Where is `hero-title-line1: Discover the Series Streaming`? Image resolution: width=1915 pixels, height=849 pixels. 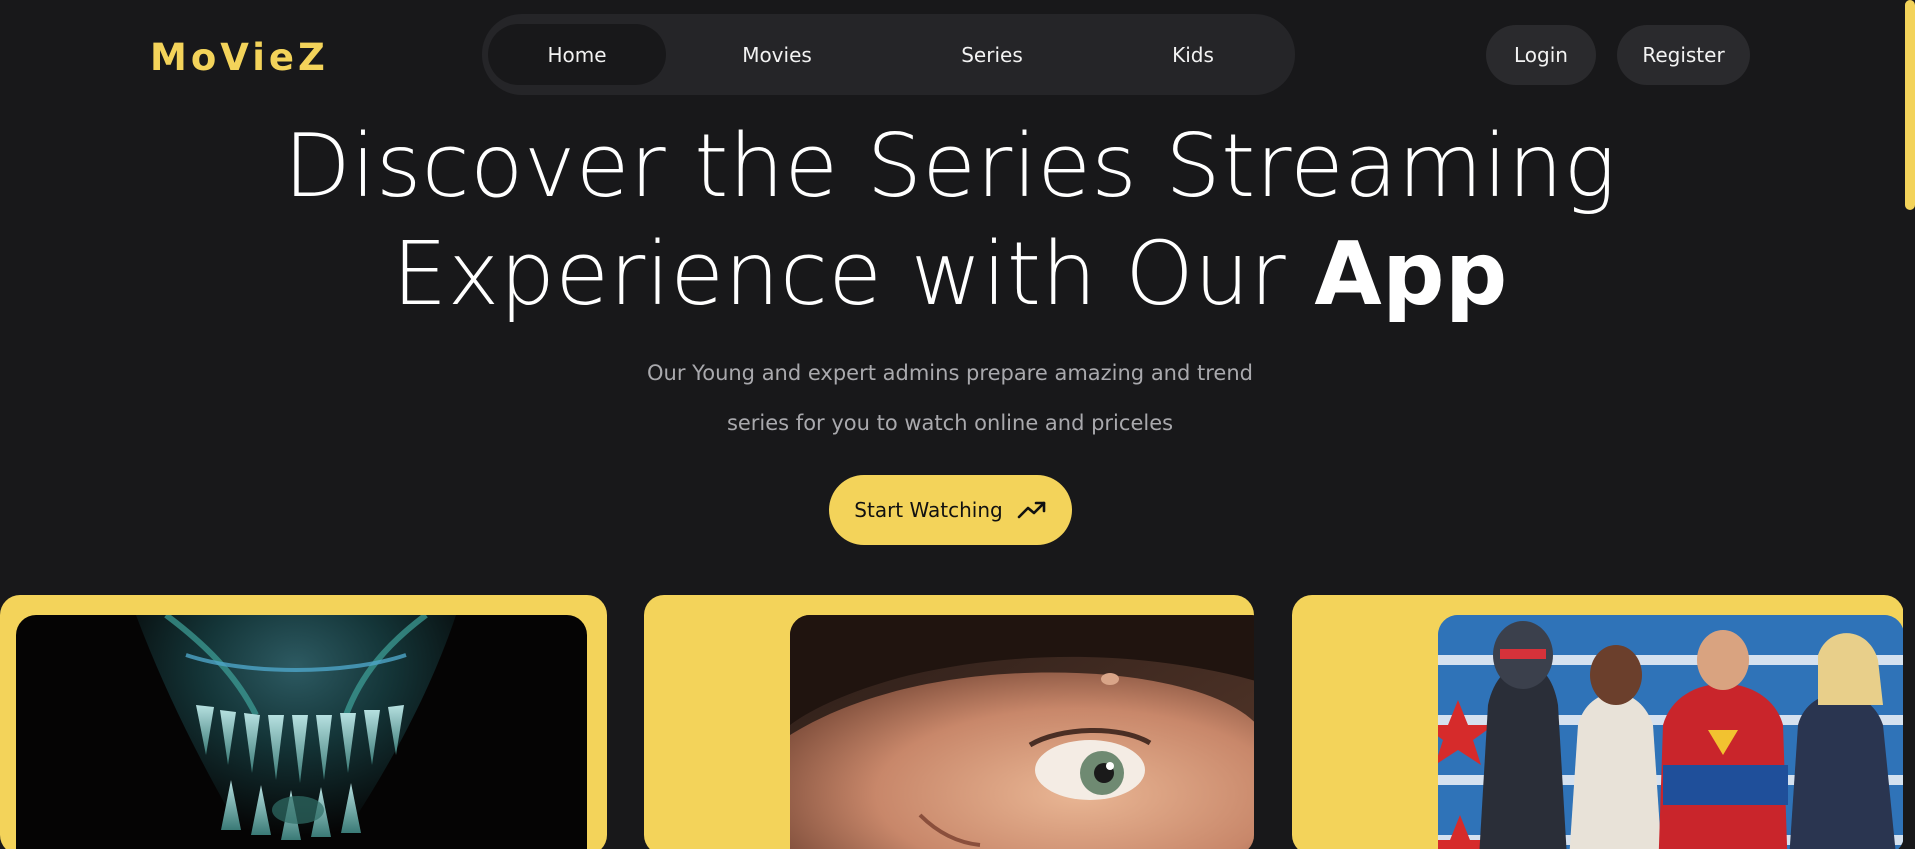 hero-title-line1: Discover the Series Streaming is located at coordinates (950, 166).